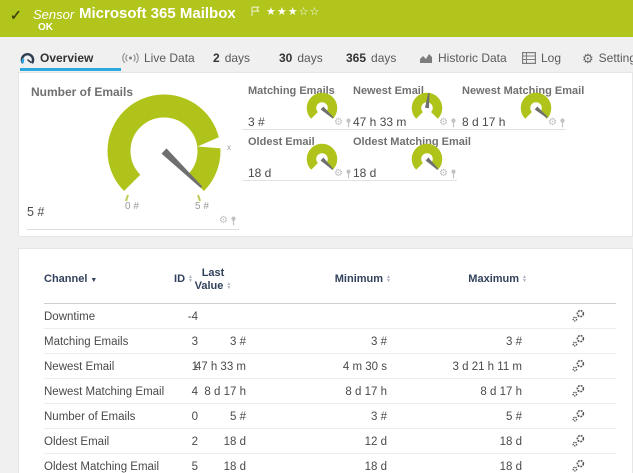 The width and height of the screenshot is (633, 473). What do you see at coordinates (202, 206) in the screenshot?
I see `gauge-scale-max: 5 #` at bounding box center [202, 206].